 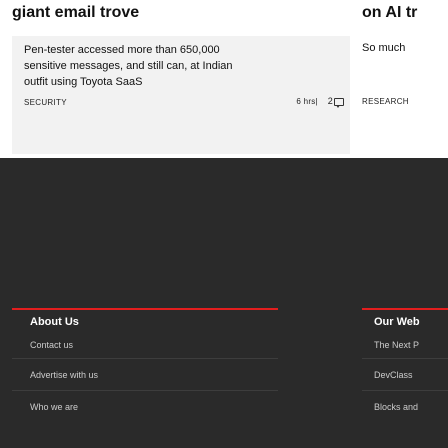 What do you see at coordinates (385, 101) in the screenshot?
I see `right-story-category-tag: RESEARCH` at bounding box center [385, 101].